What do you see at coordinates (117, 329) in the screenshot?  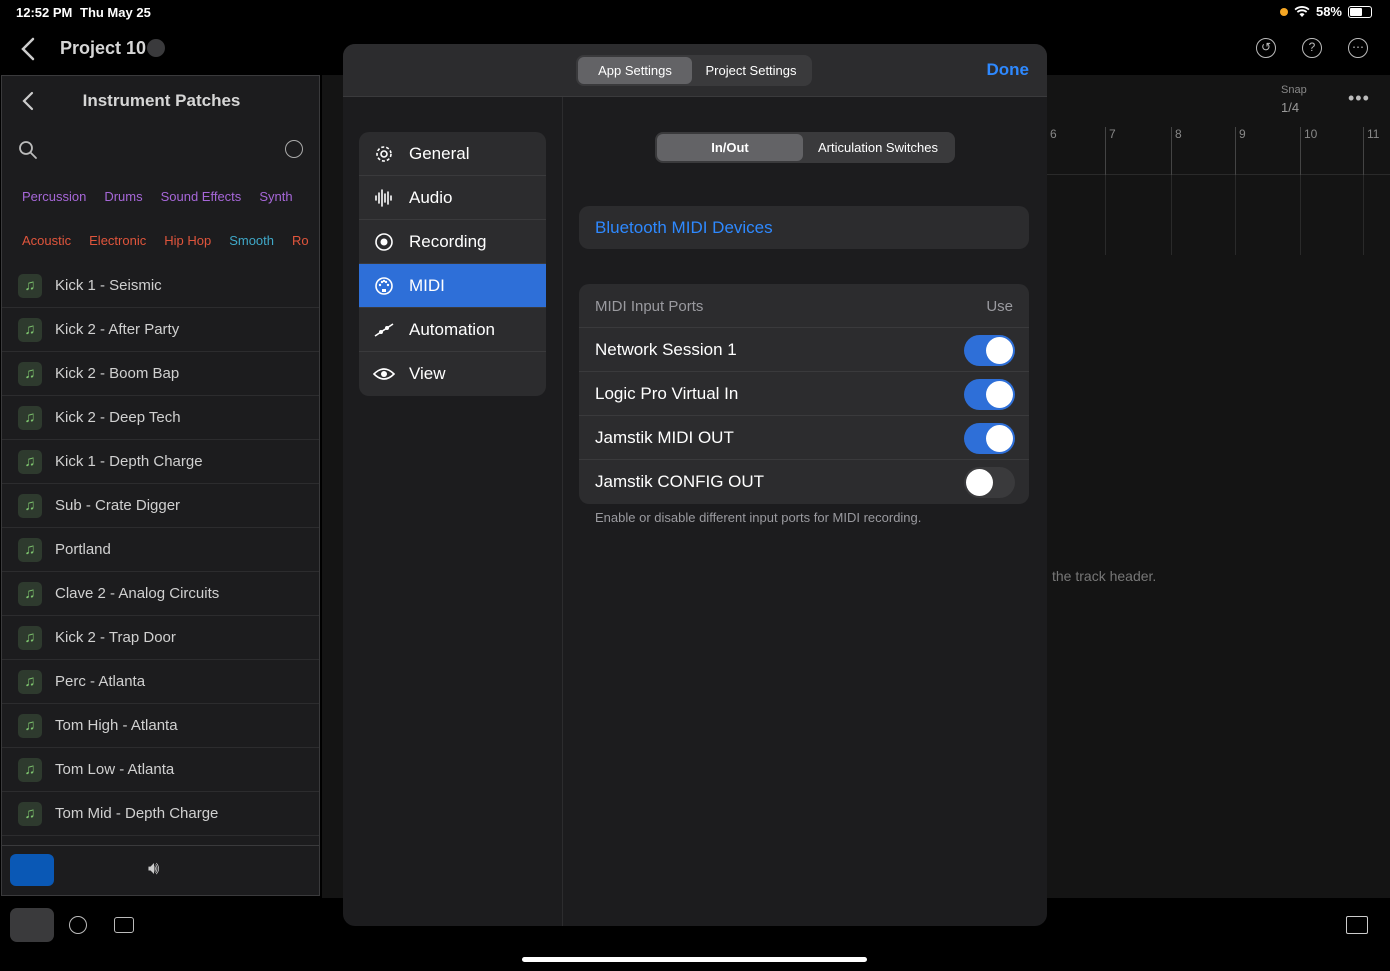 I see `patch-name: Kick 2 - After Party` at bounding box center [117, 329].